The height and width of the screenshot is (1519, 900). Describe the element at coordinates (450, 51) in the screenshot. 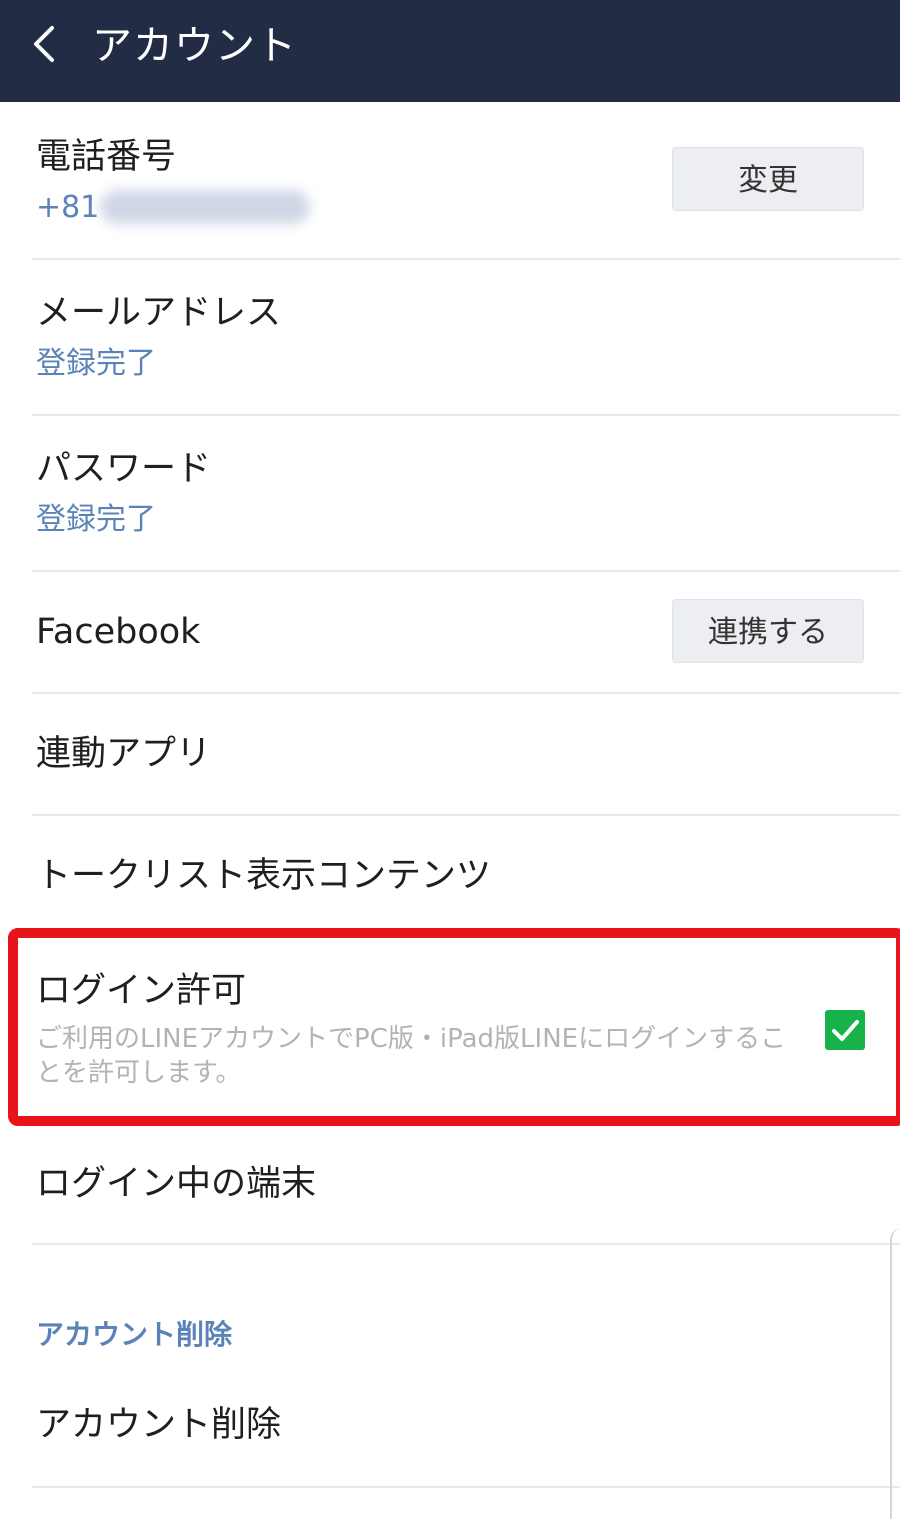

I see `app-header: アカウント` at that location.